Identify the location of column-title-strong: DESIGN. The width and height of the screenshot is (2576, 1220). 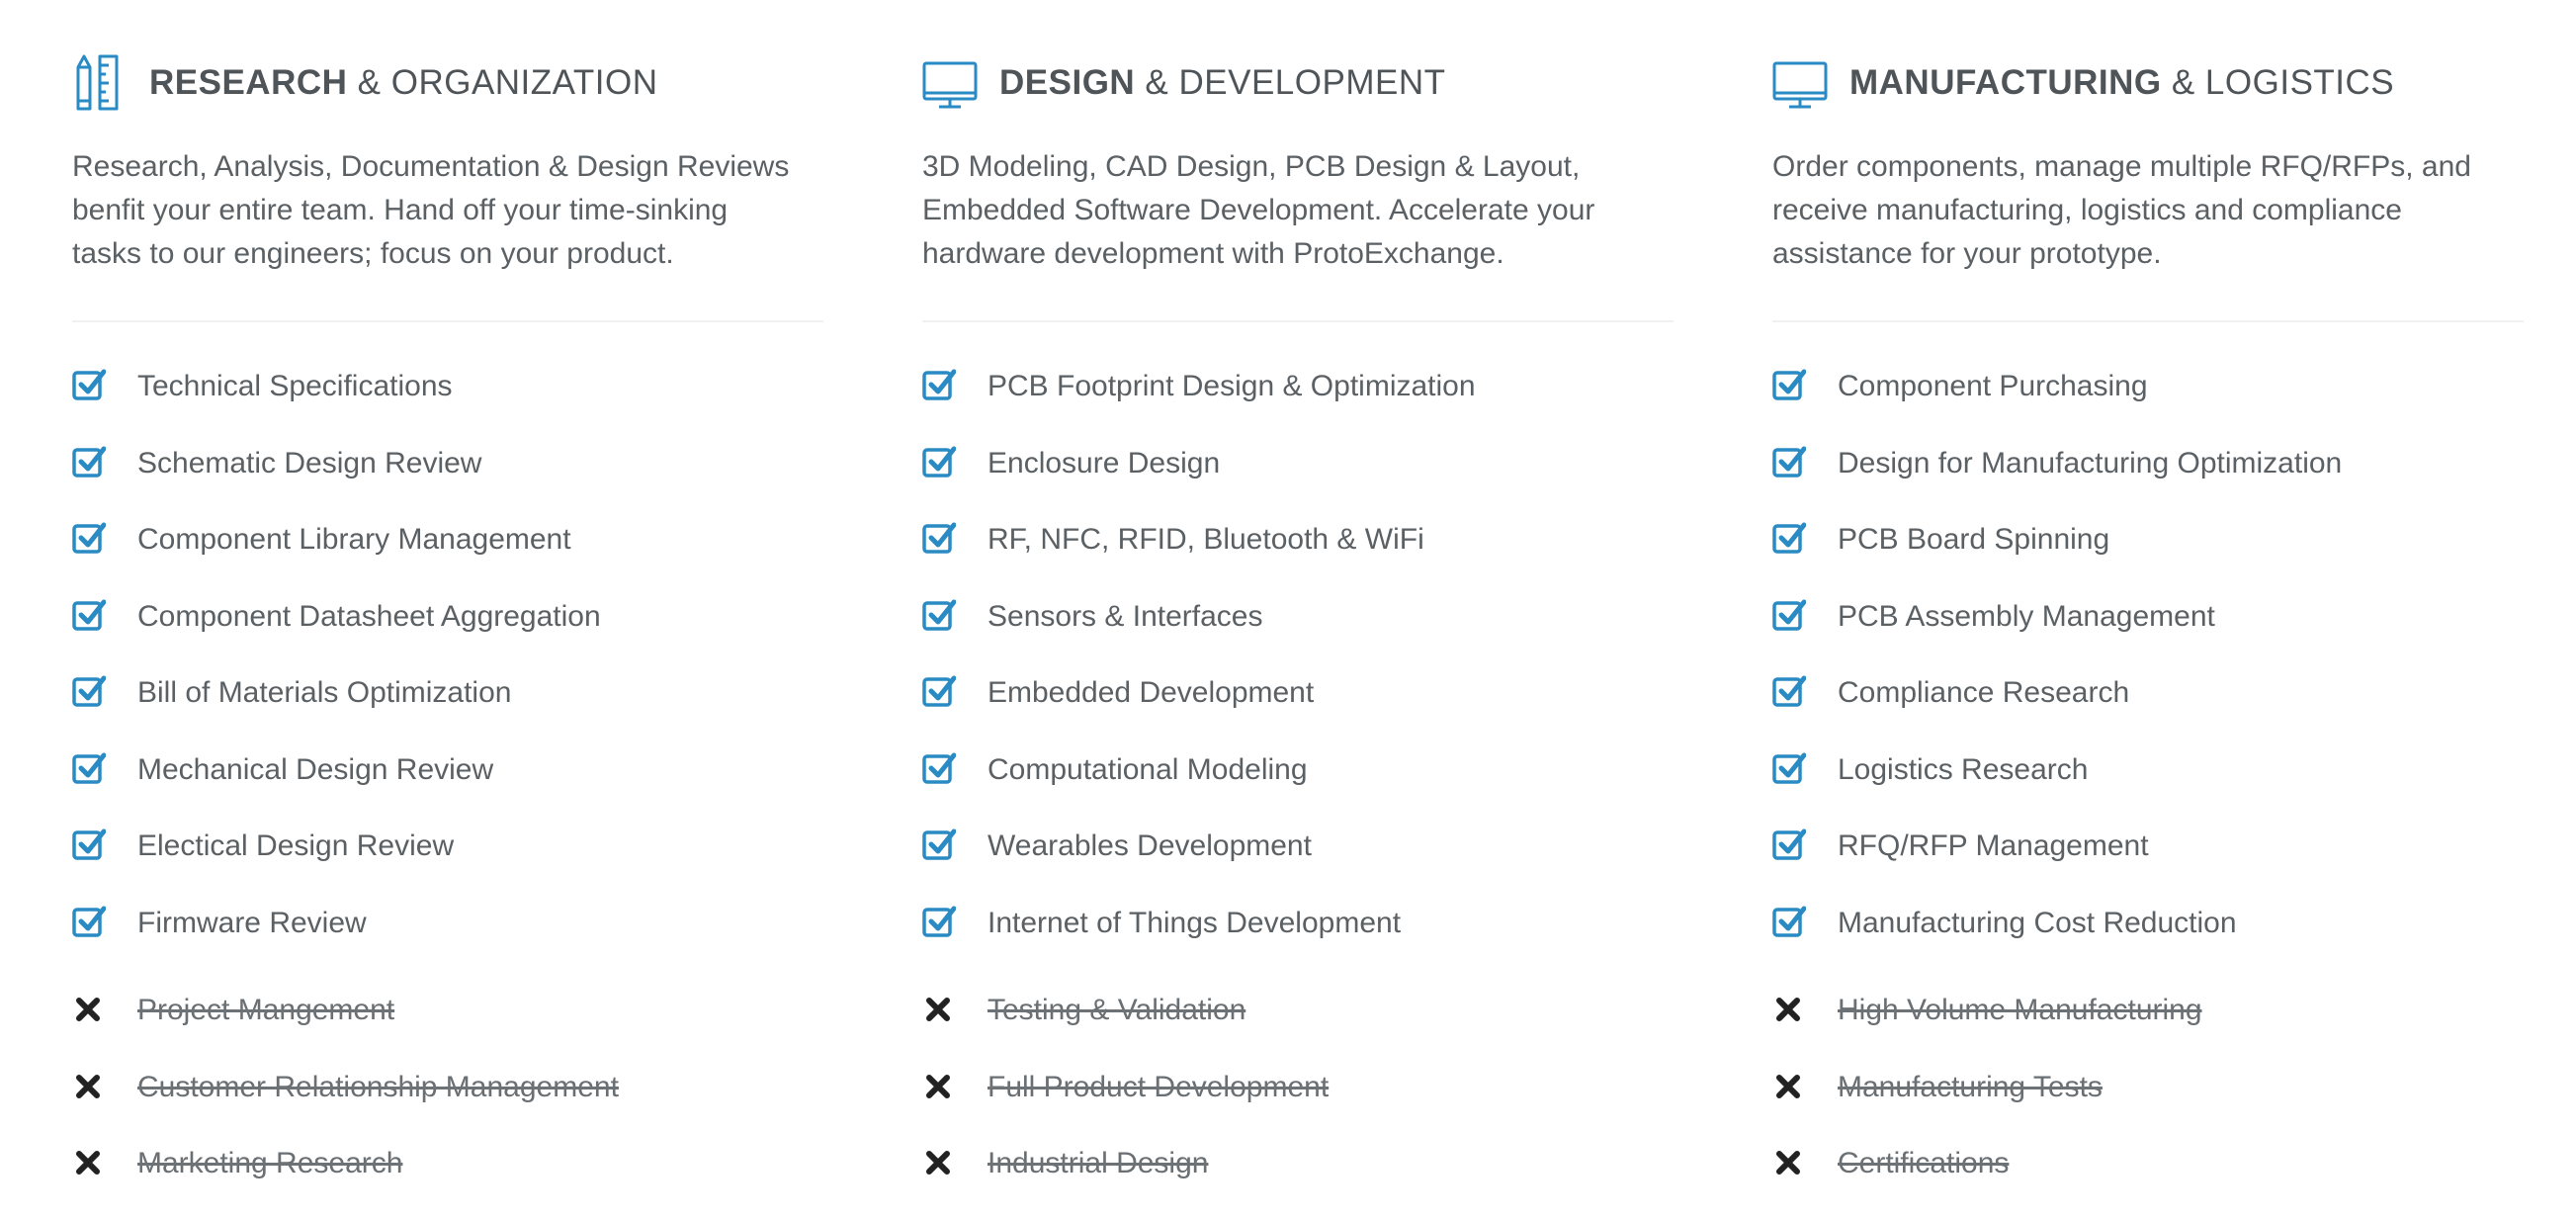
(1067, 82).